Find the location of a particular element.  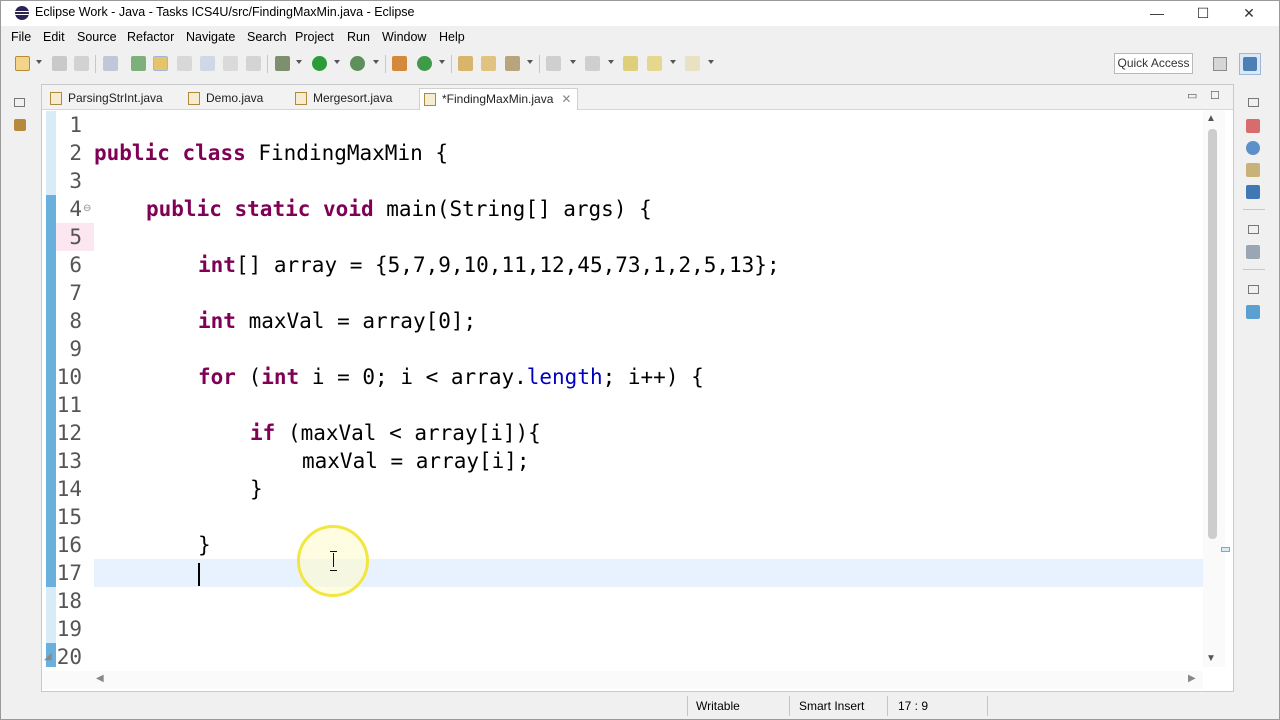

quick-access-field: Quick Access is located at coordinates (1153, 63).